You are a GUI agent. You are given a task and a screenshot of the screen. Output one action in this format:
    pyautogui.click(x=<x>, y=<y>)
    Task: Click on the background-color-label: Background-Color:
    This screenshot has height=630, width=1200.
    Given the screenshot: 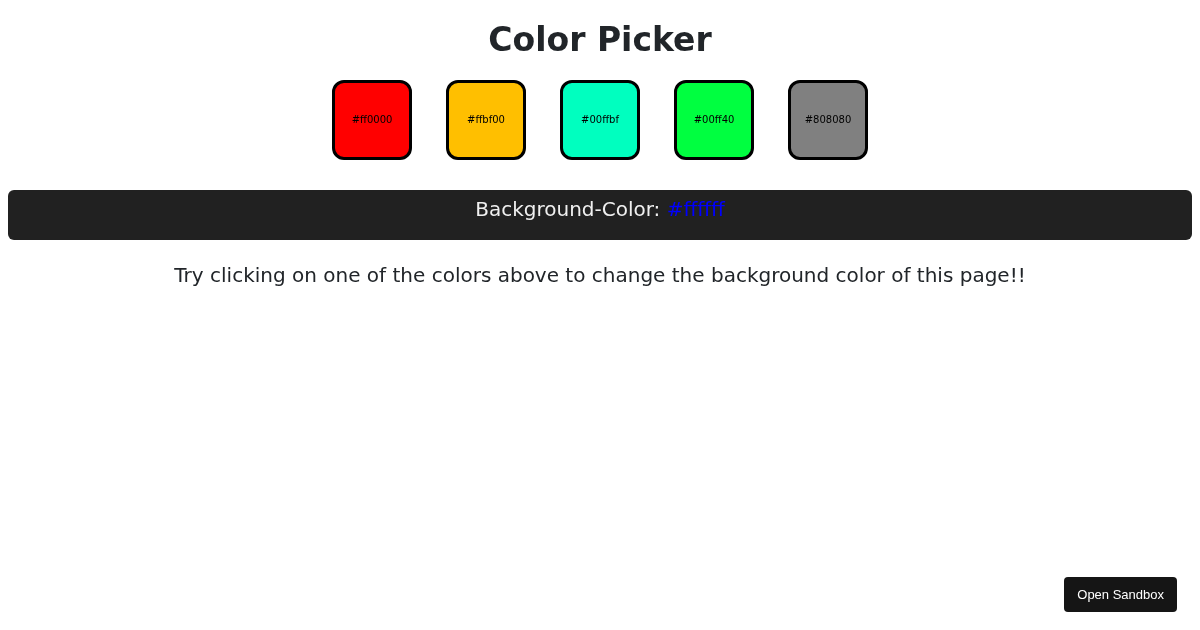 What is the action you would take?
    pyautogui.click(x=568, y=208)
    